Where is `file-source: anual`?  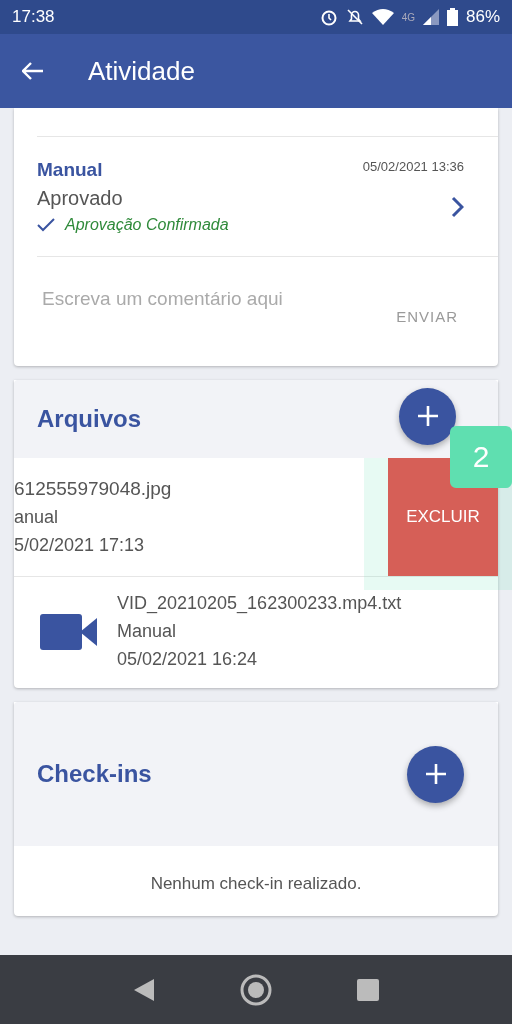 file-source: anual is located at coordinates (37, 517).